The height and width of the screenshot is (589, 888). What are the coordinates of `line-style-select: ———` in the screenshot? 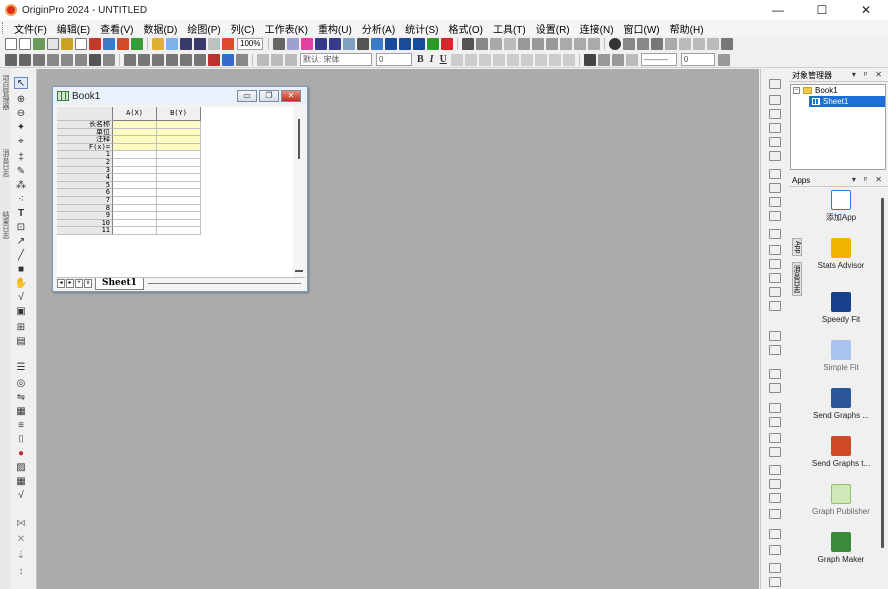 It's located at (658, 59).